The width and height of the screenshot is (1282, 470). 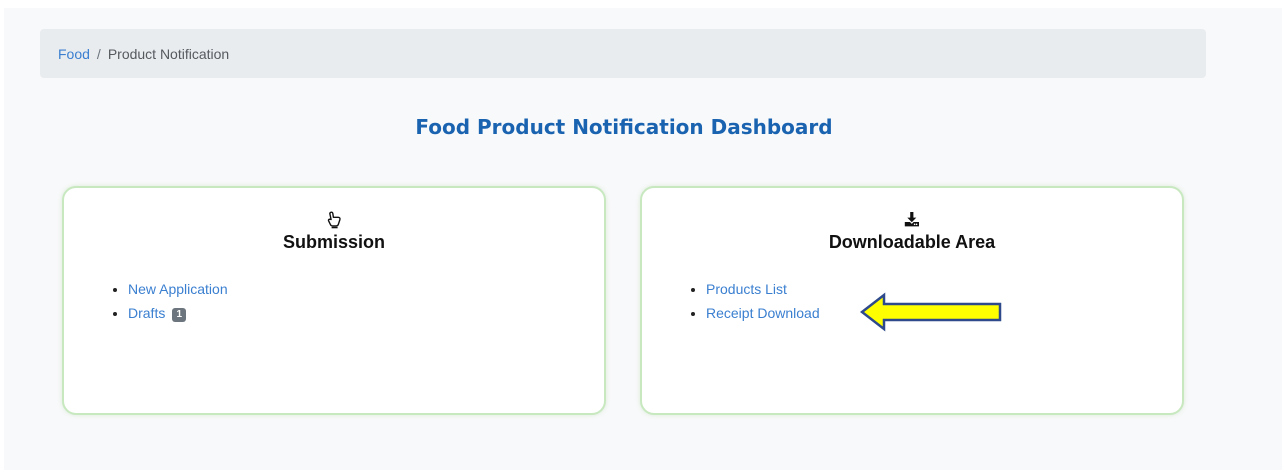 I want to click on breadcrumb-current: Product Notification, so click(x=168, y=53).